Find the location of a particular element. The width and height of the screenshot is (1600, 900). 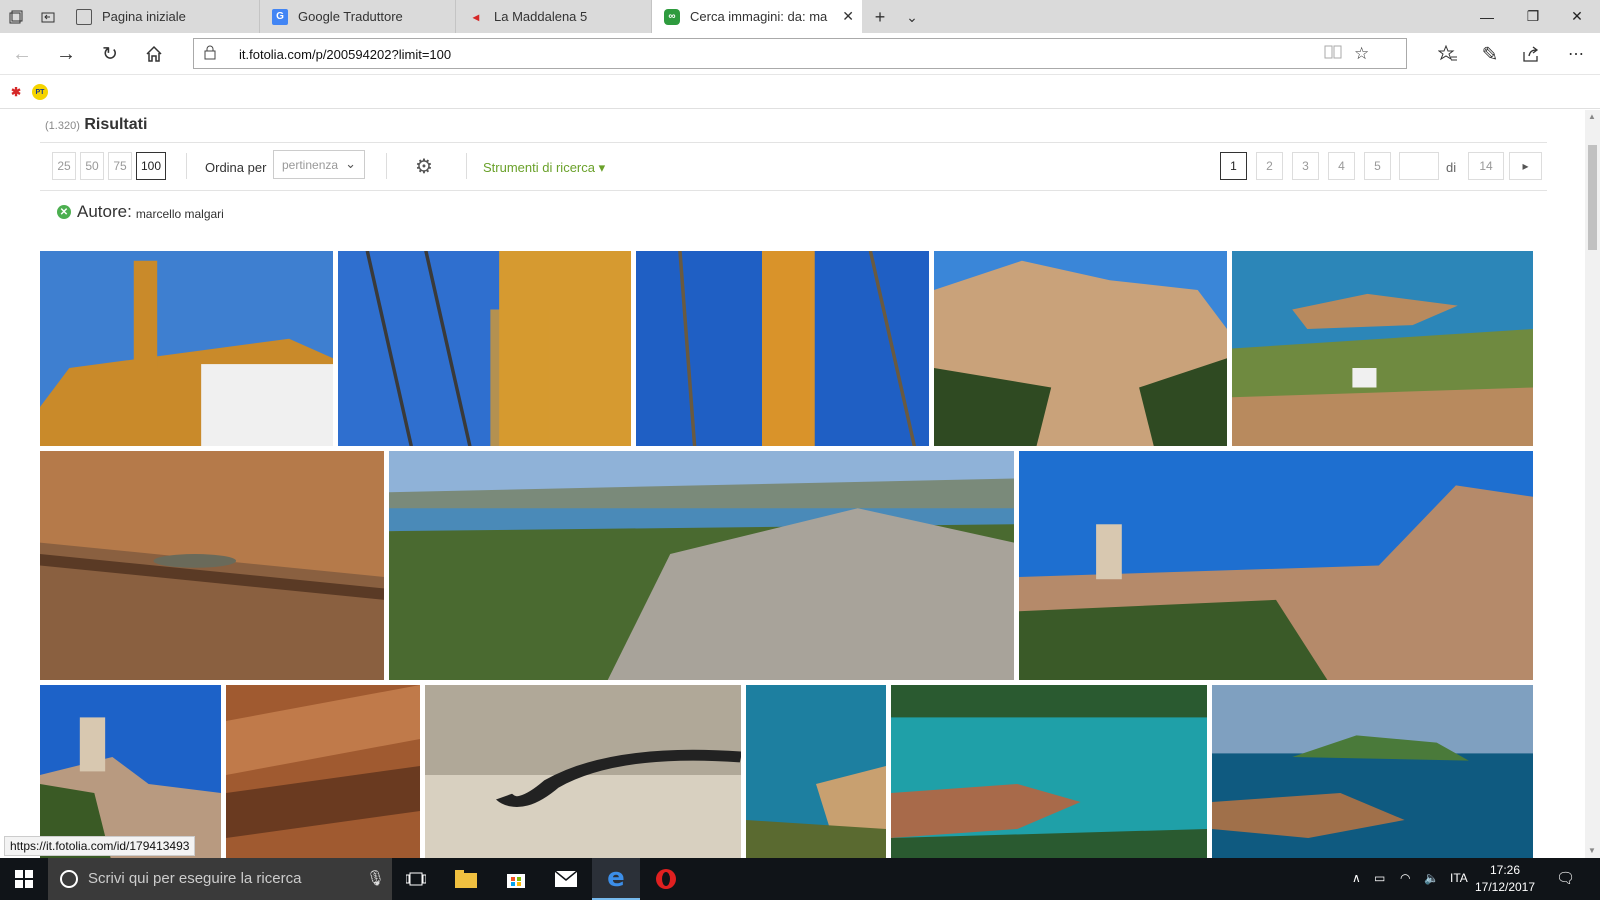

remove-filter-icon: ✕ is located at coordinates (64, 212).